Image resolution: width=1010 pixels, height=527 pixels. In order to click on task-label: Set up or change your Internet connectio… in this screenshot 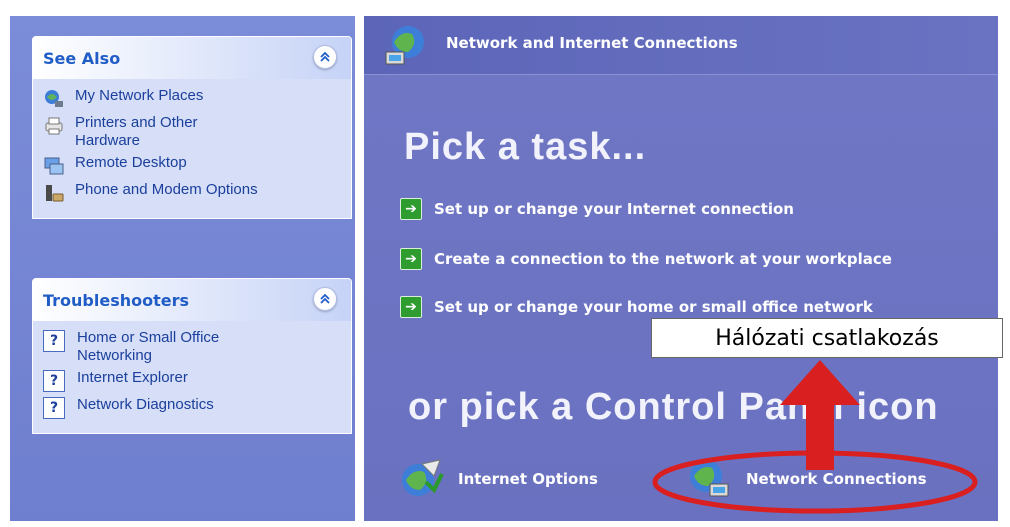, I will do `click(614, 209)`.